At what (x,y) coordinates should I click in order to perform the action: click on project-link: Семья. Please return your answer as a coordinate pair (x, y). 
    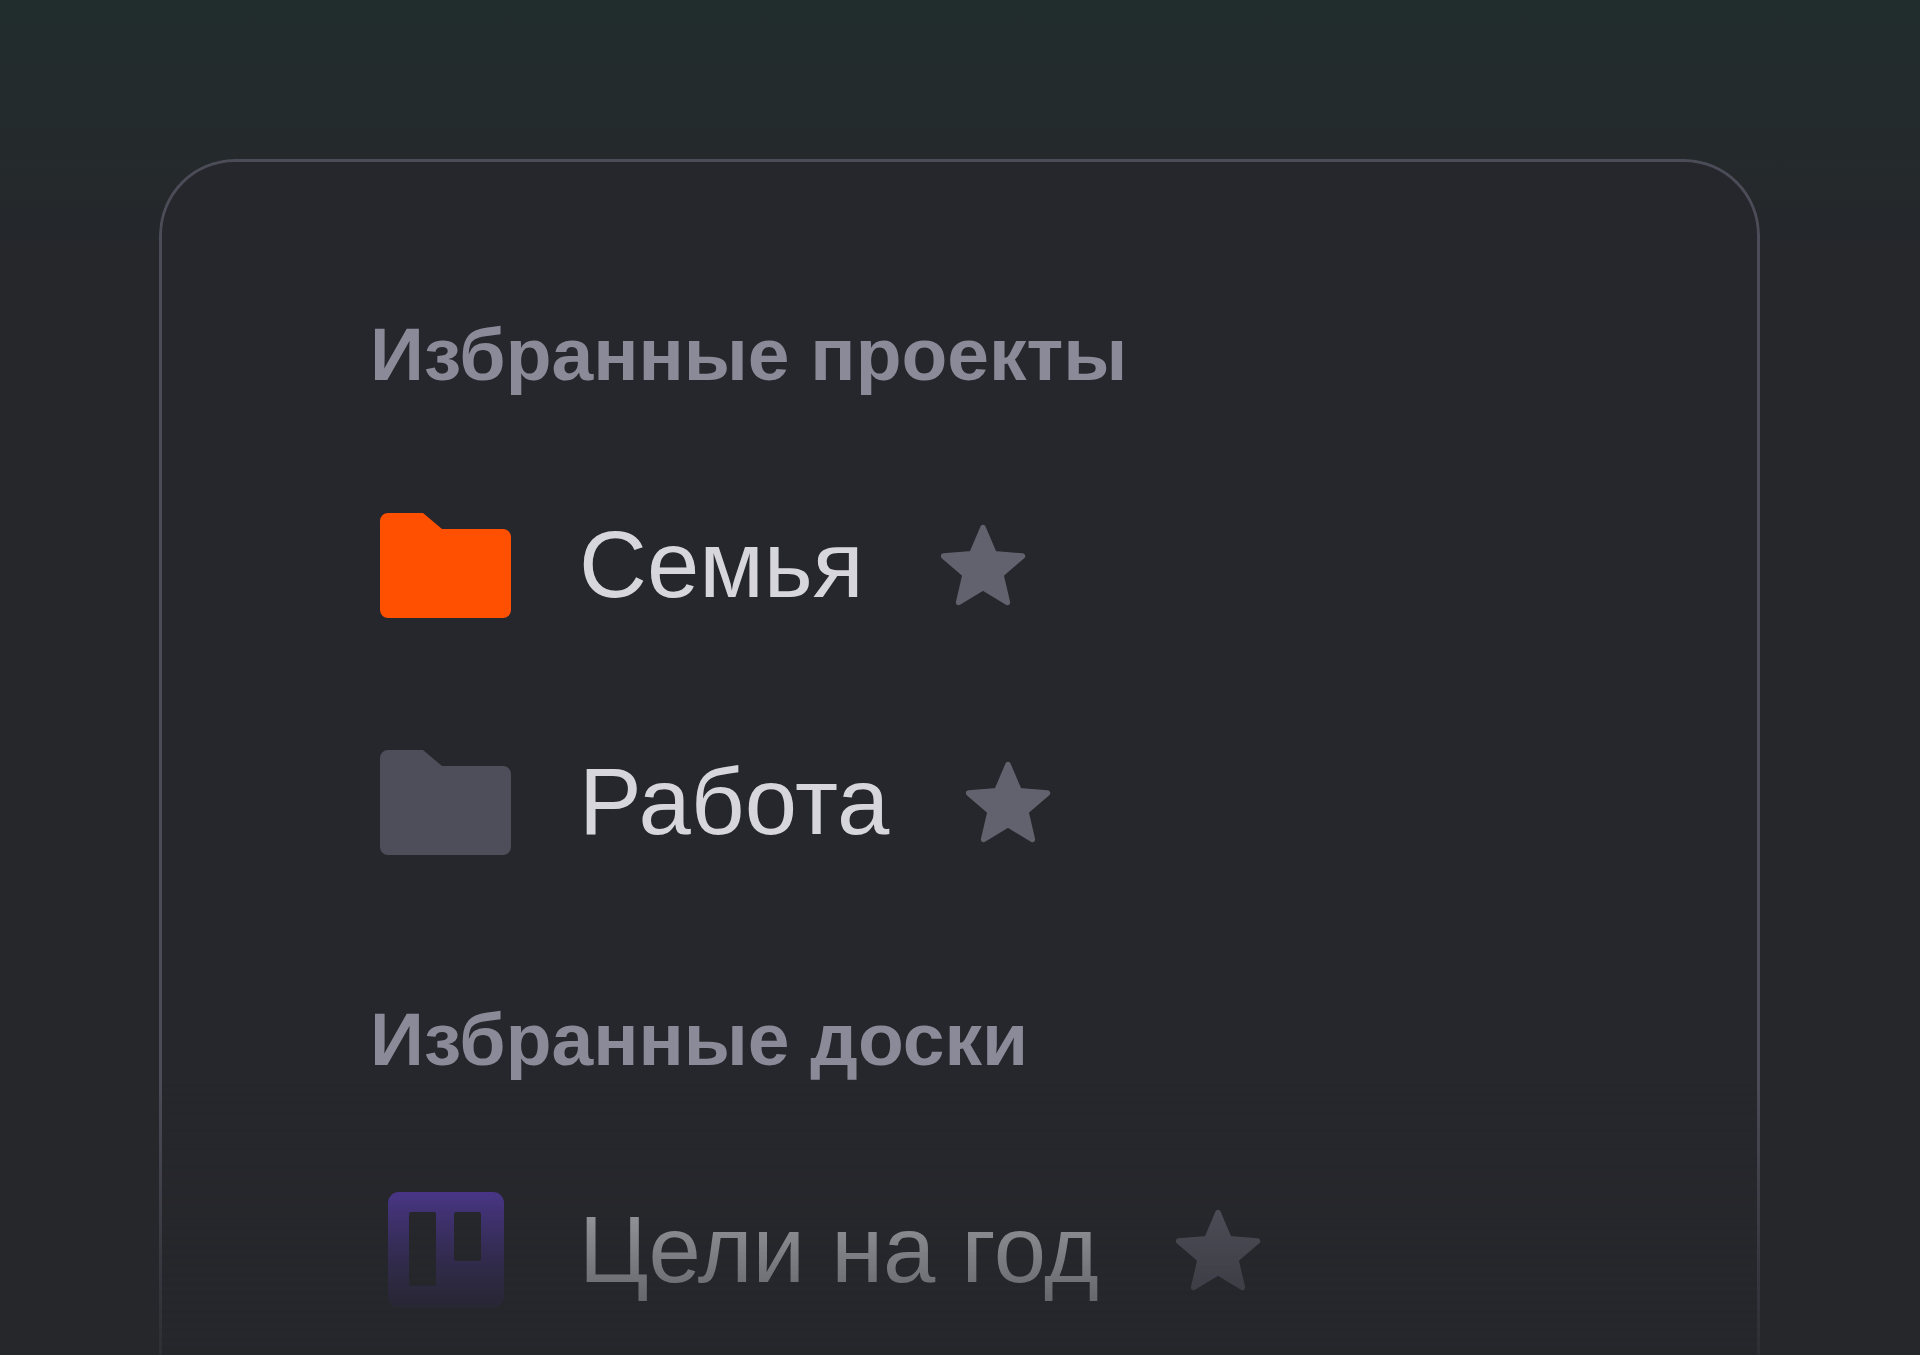
    Looking at the image, I should click on (721, 565).